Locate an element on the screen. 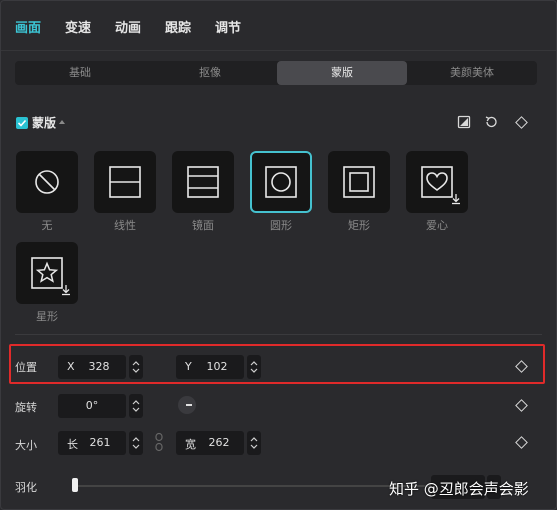 The height and width of the screenshot is (510, 557). mask-shape-heart is located at coordinates (437, 182).